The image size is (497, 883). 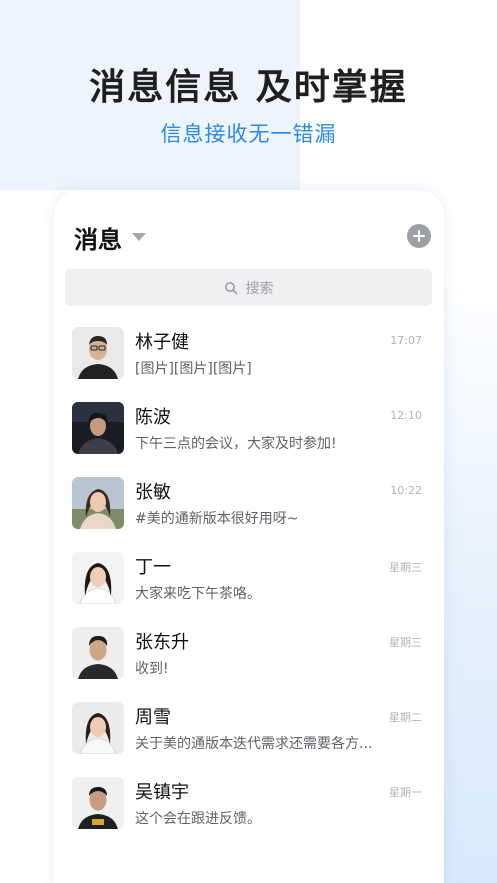 I want to click on message-time: 17:07, so click(x=406, y=340).